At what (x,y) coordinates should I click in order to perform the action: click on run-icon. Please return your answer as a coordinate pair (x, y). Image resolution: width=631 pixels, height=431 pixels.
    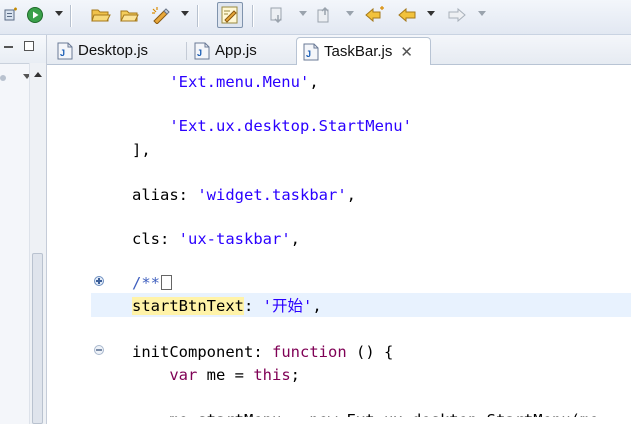
    Looking at the image, I should click on (35, 15).